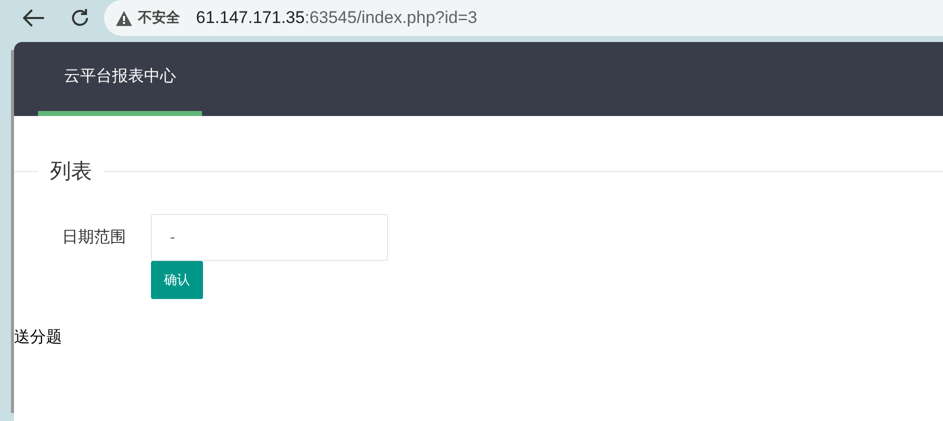  Describe the element at coordinates (269, 237) in the screenshot. I see `date-range-field: -` at that location.